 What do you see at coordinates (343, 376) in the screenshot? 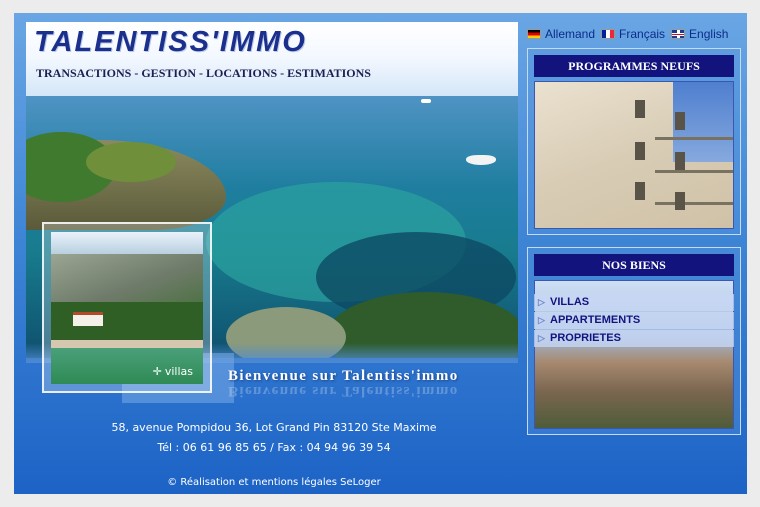
I see `welcome-text: Bienvenue sur Talentiss'immo` at bounding box center [343, 376].